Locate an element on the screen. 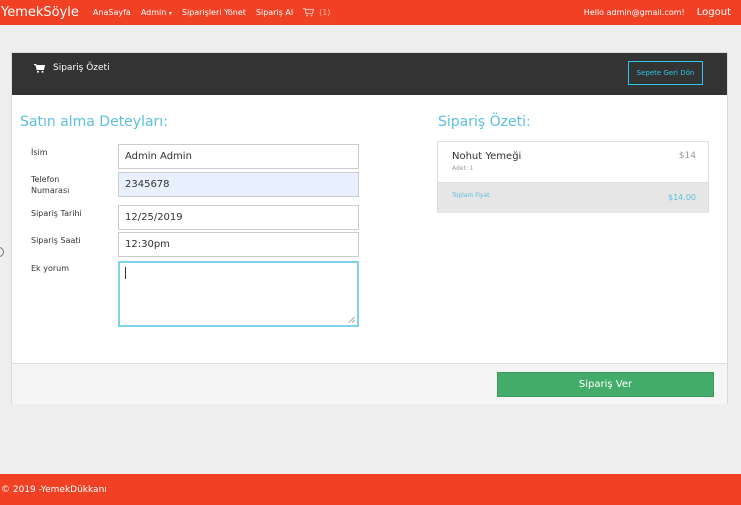 This screenshot has height=505, width=741. order-summary-title: Sipariş Özeti: is located at coordinates (484, 122).